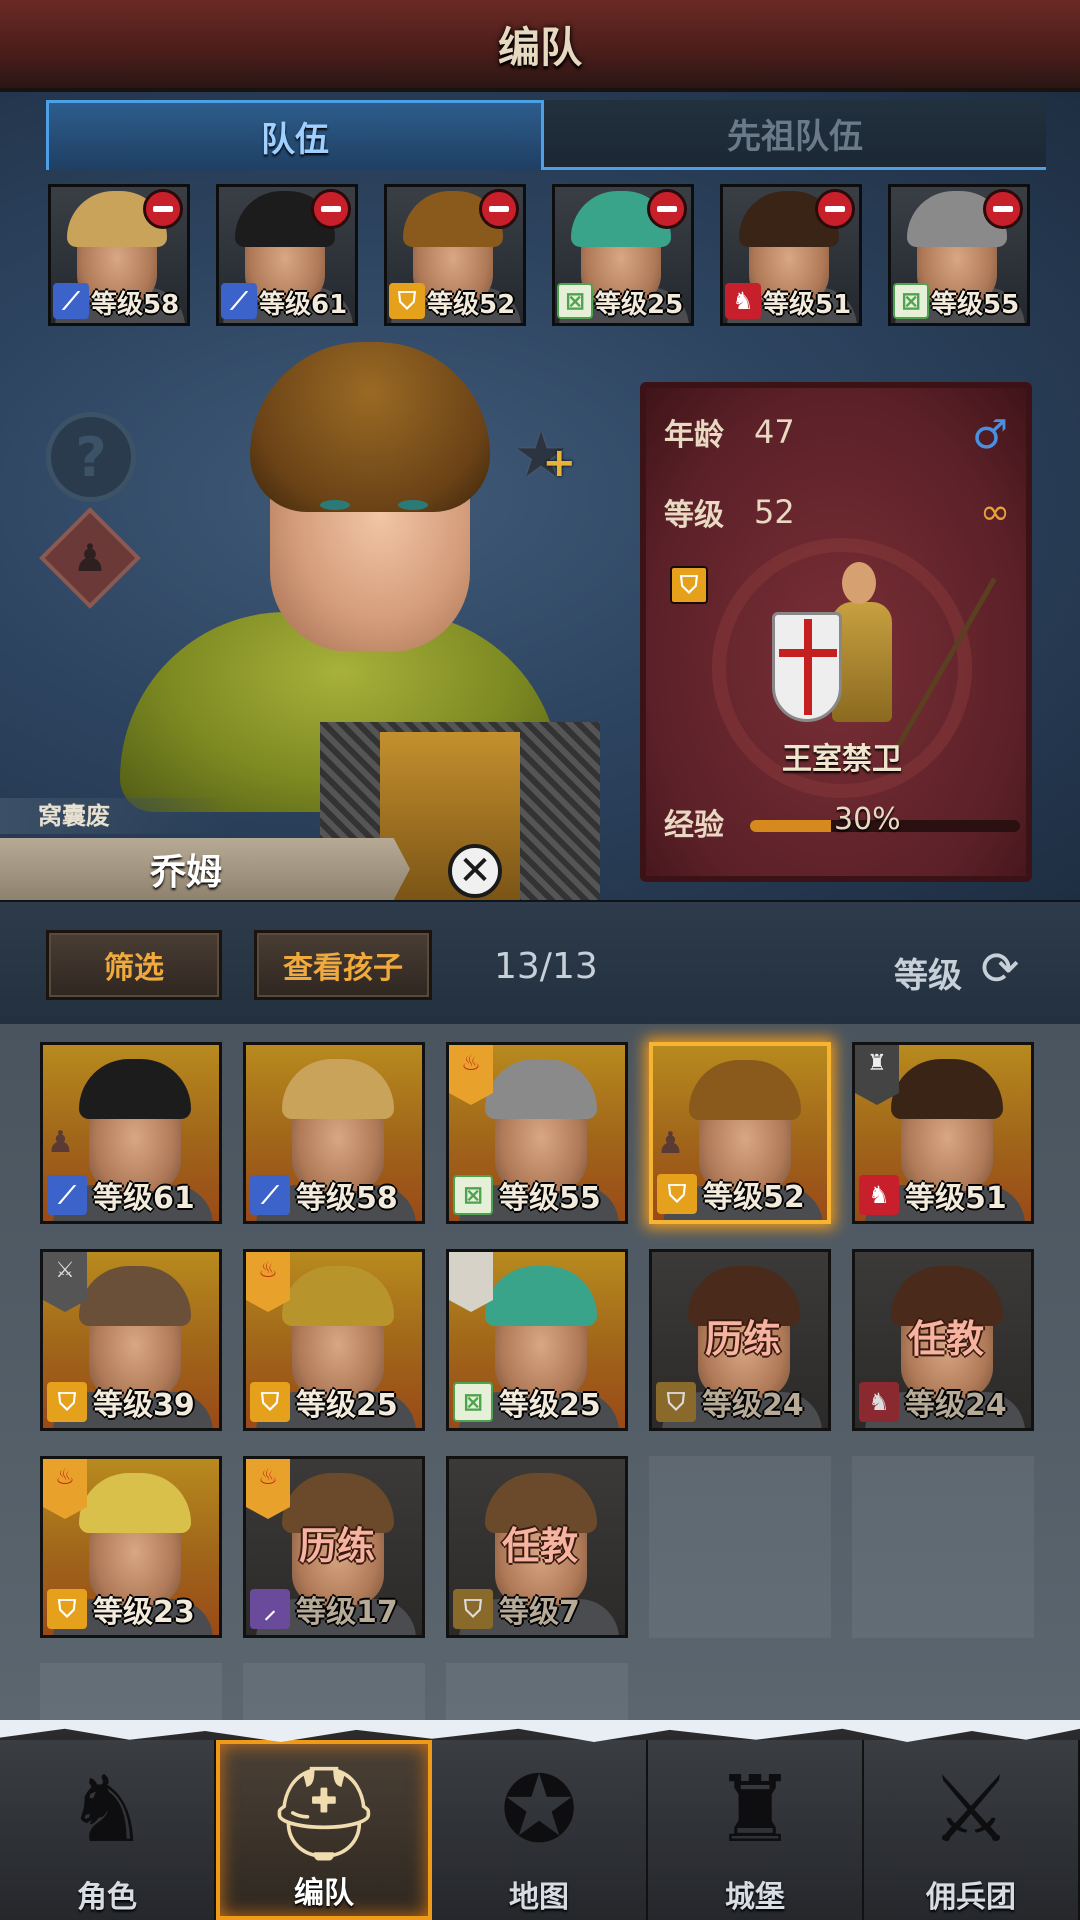 The height and width of the screenshot is (1920, 1080). Describe the element at coordinates (144, 1405) in the screenshot. I see `level-text: 等级39` at that location.